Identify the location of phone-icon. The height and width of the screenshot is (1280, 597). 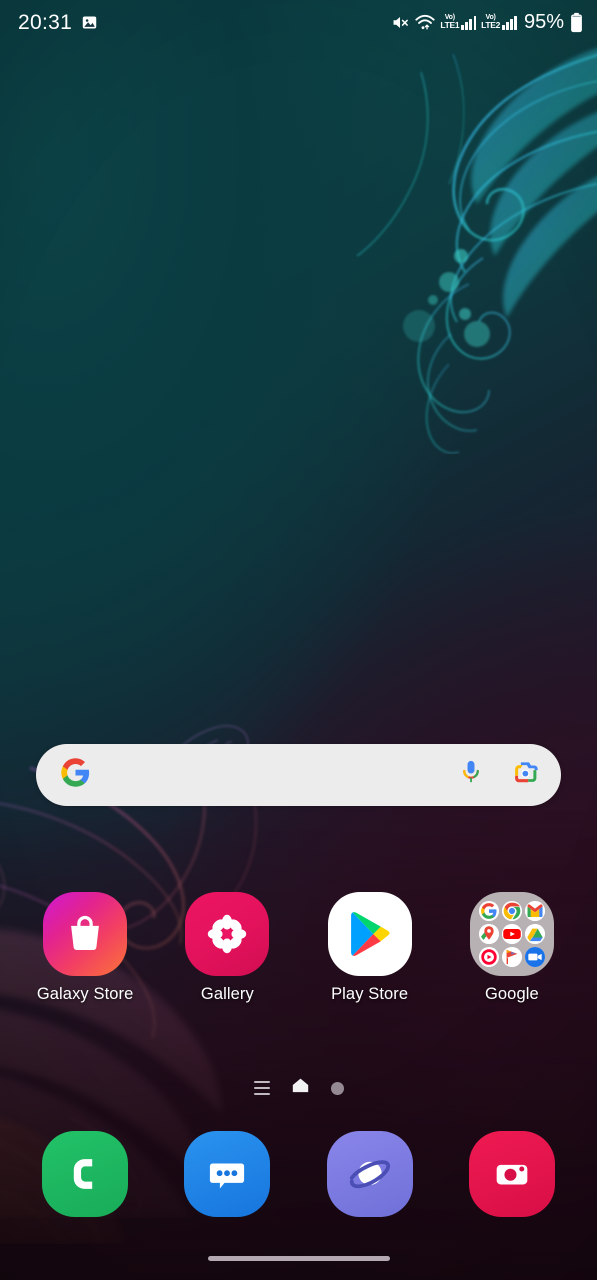
(85, 1174).